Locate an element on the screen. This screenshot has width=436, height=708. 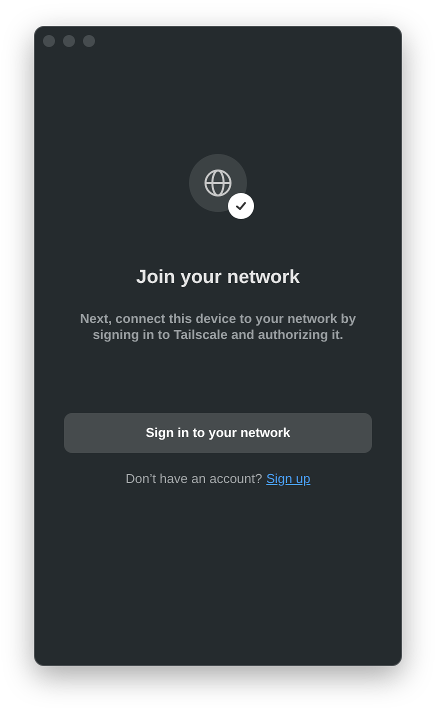
sign-in-button: Sign in to your network is located at coordinates (218, 432).